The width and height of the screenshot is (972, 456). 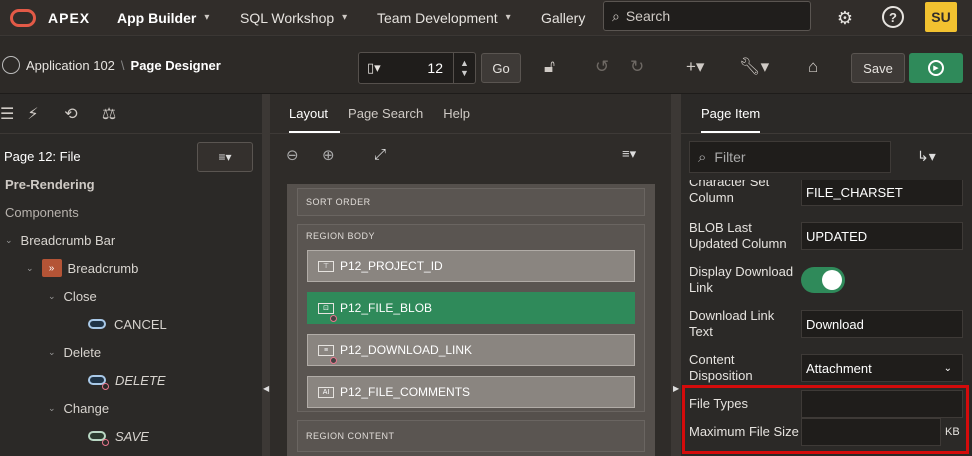 I want to click on tree-node-save-button: SAVE, so click(x=118, y=436).